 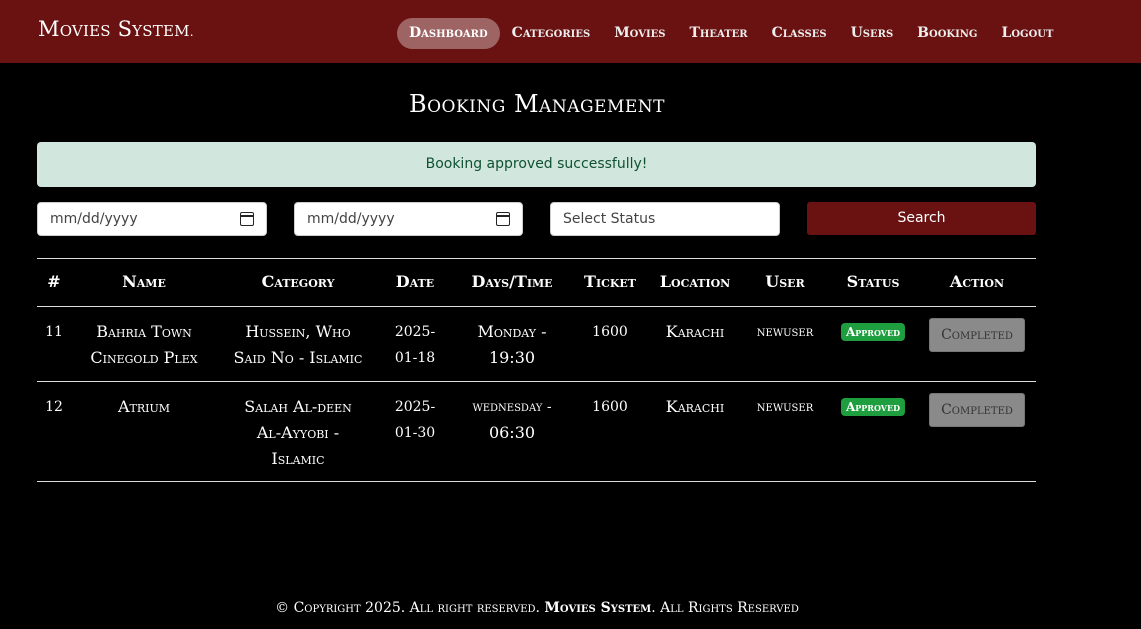 I want to click on cell-name-line: Atrium, so click(x=144, y=406).